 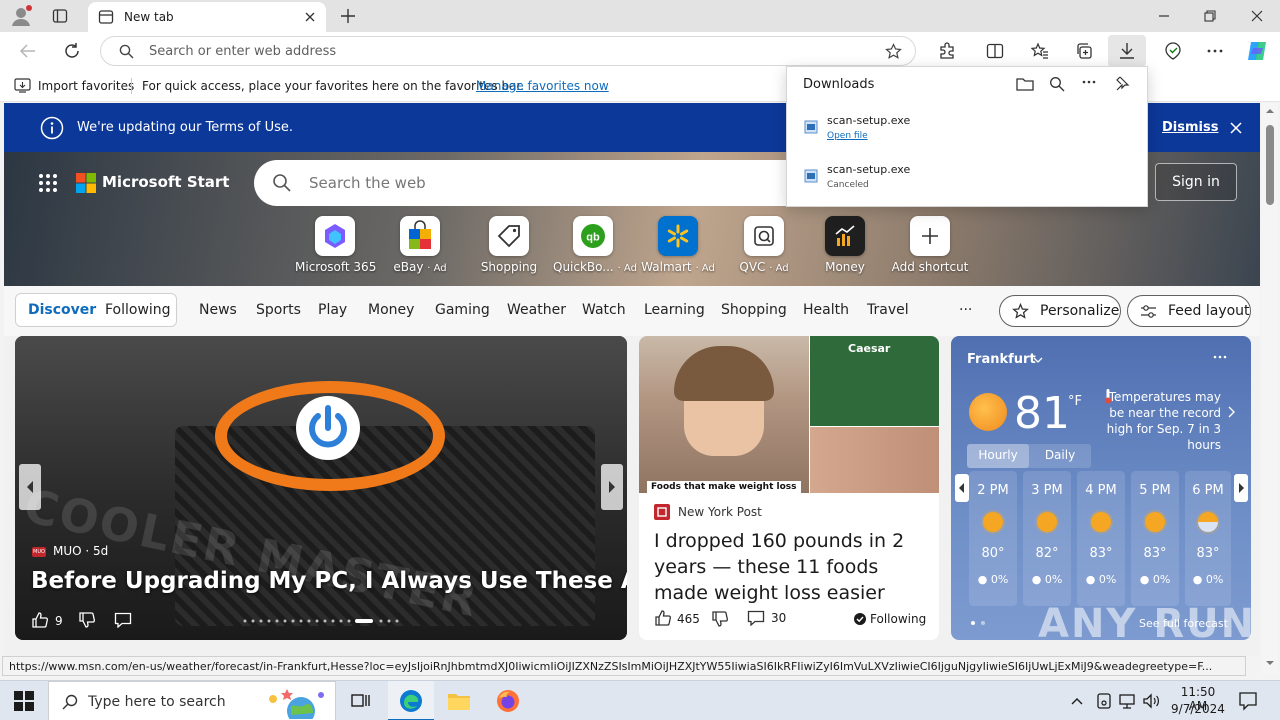 What do you see at coordinates (1042, 413) in the screenshot?
I see `current-temperature: 81` at bounding box center [1042, 413].